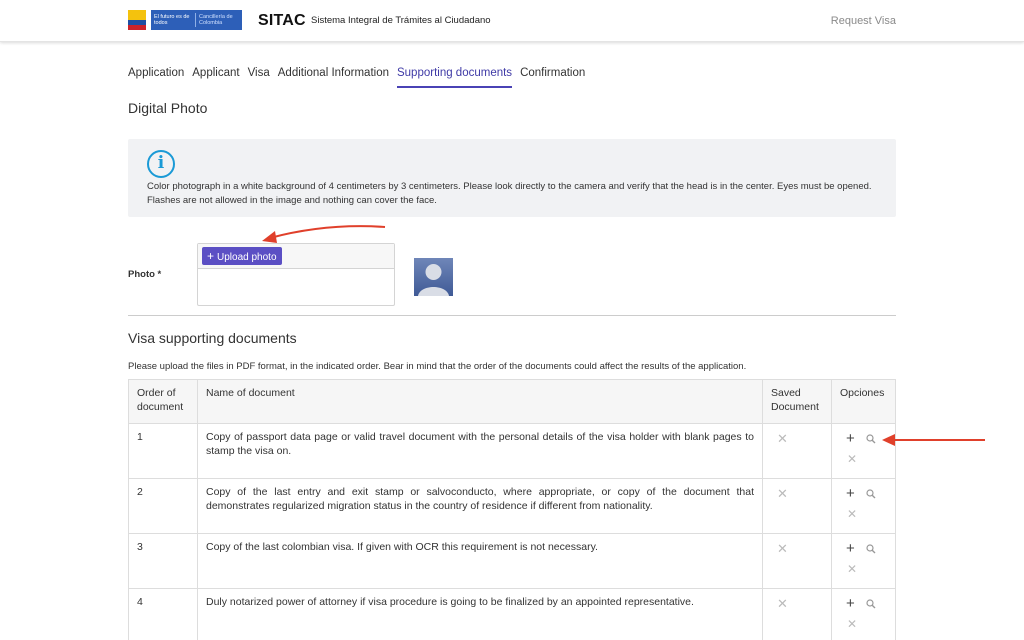 Image resolution: width=1024 pixels, height=640 pixels. What do you see at coordinates (163, 451) in the screenshot?
I see `row-order: 1` at bounding box center [163, 451].